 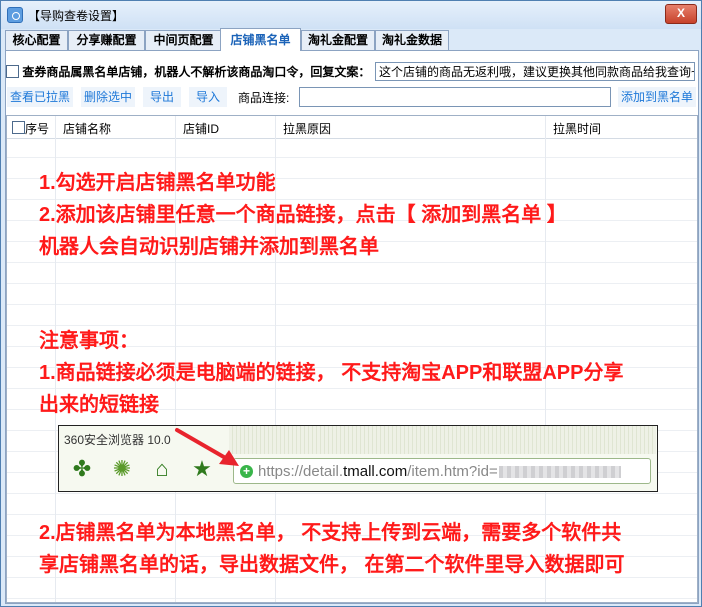 I want to click on close-button: X, so click(x=681, y=14).